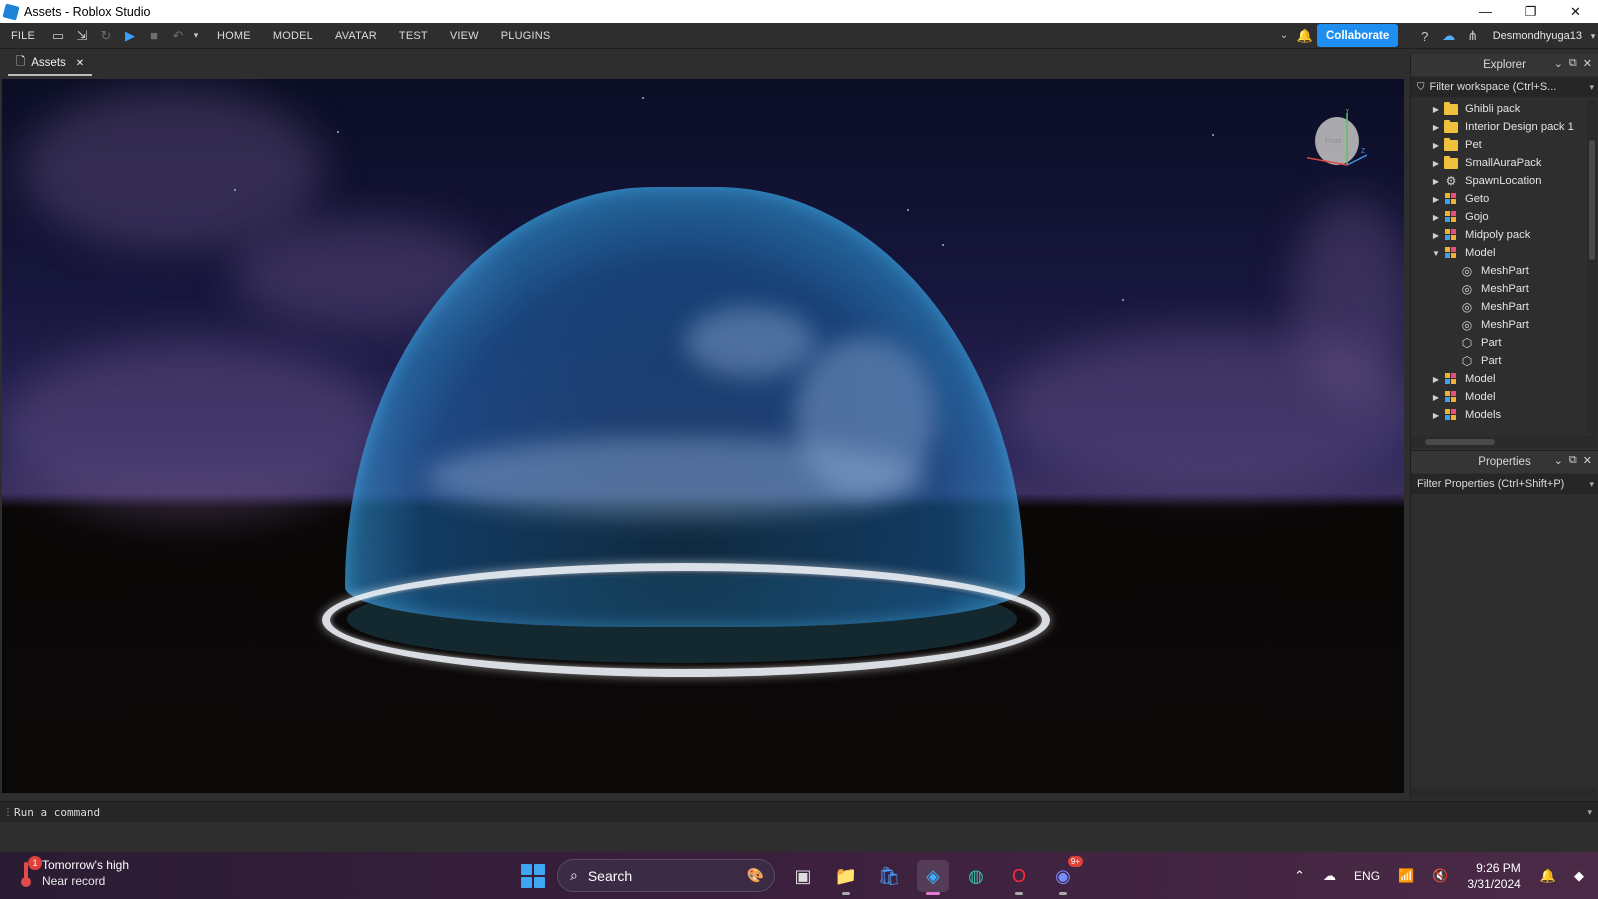 Image resolution: width=1598 pixels, height=899 pixels. Describe the element at coordinates (1498, 217) in the screenshot. I see `explorer-tree-item: ▶ Gojo` at that location.